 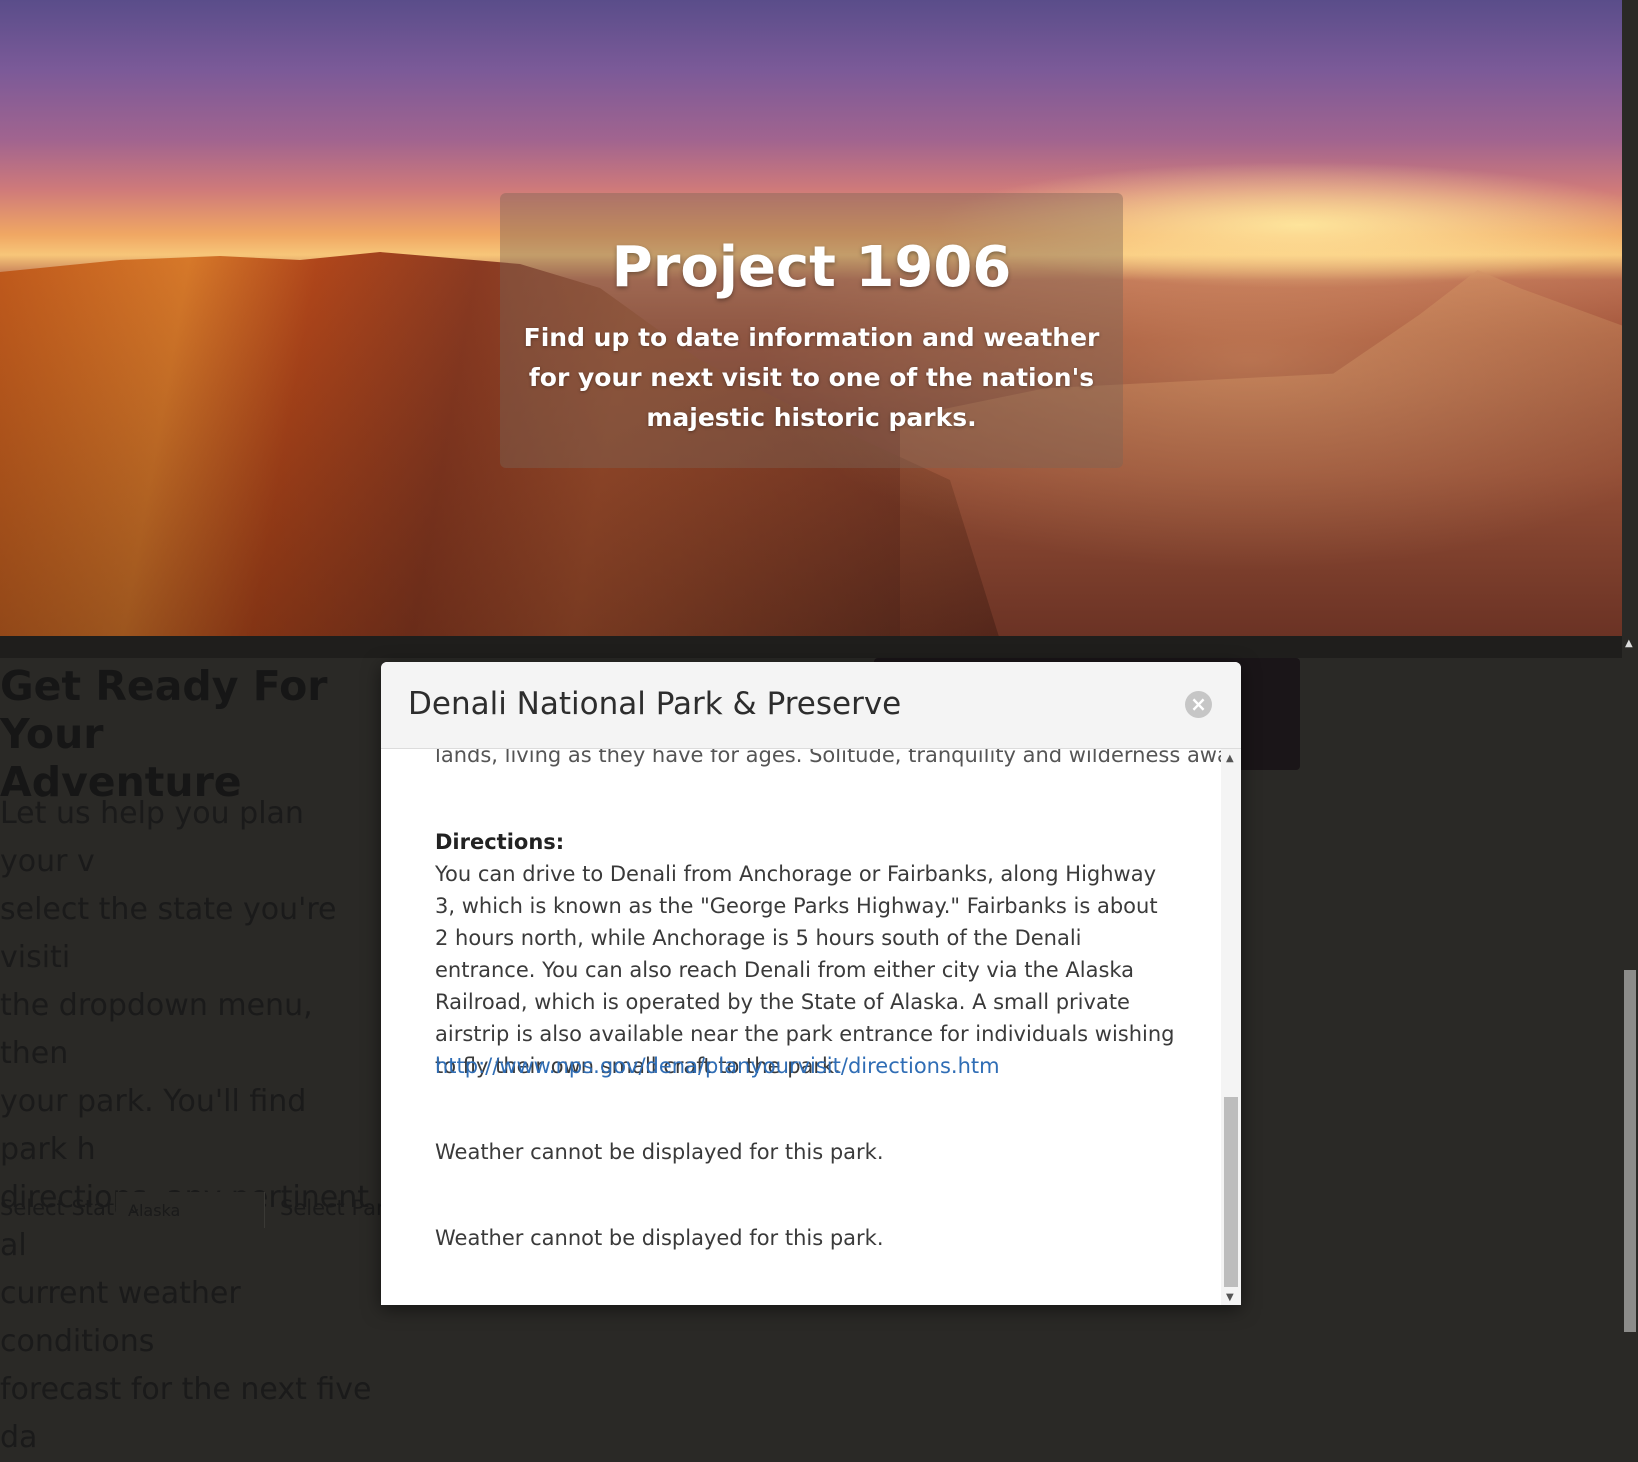 I want to click on state-select-label: Select State, so click(x=64, y=1208).